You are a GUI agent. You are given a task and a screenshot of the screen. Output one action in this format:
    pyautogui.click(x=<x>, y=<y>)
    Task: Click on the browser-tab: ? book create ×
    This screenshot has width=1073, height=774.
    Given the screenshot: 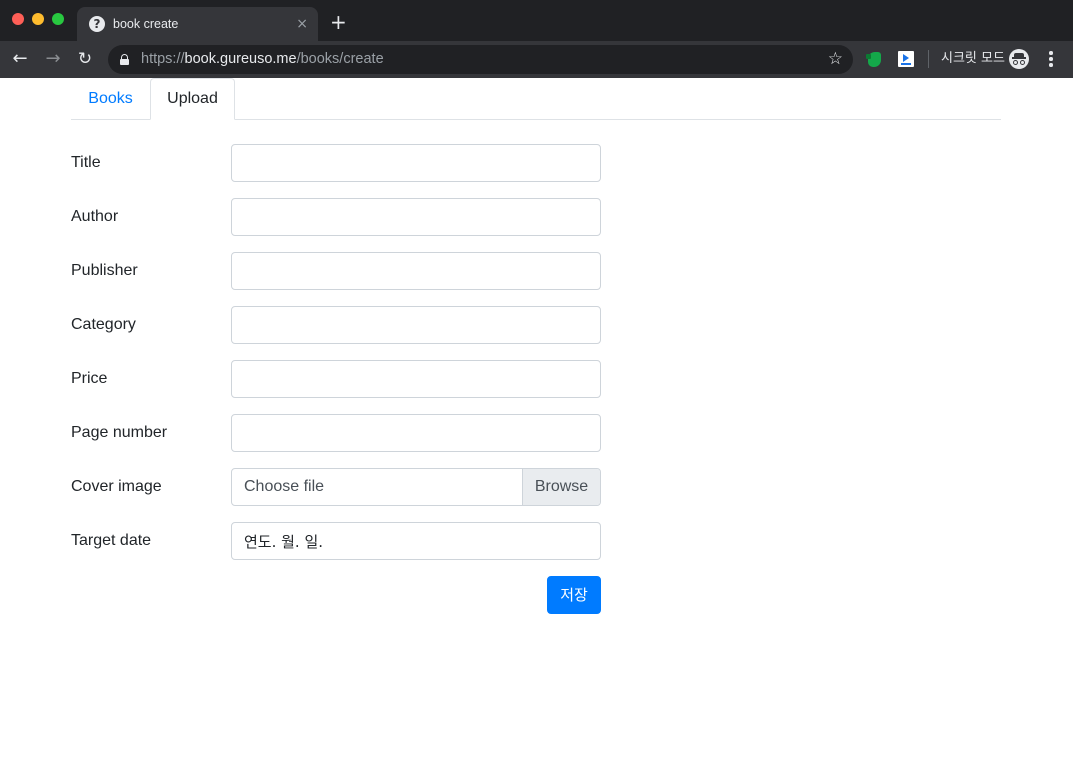 What is the action you would take?
    pyautogui.click(x=197, y=24)
    